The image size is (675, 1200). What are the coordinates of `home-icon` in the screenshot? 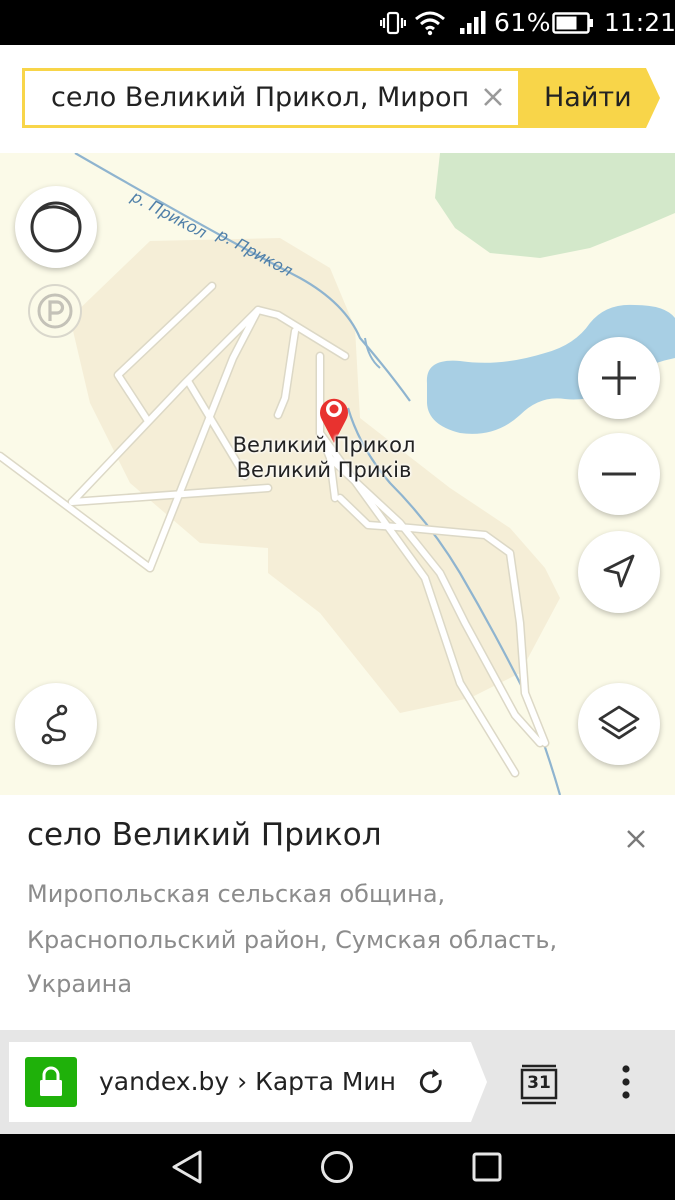 It's located at (337, 1167).